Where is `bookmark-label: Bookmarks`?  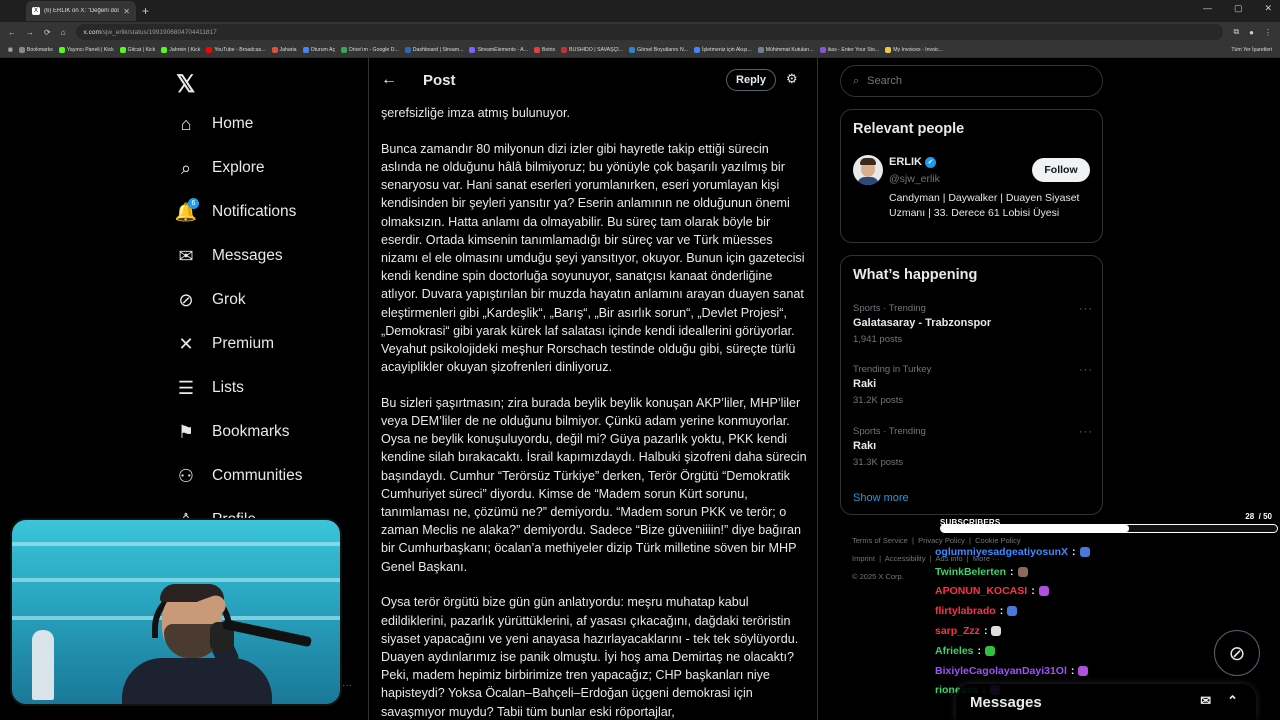 bookmark-label: Bookmarks is located at coordinates (39, 49).